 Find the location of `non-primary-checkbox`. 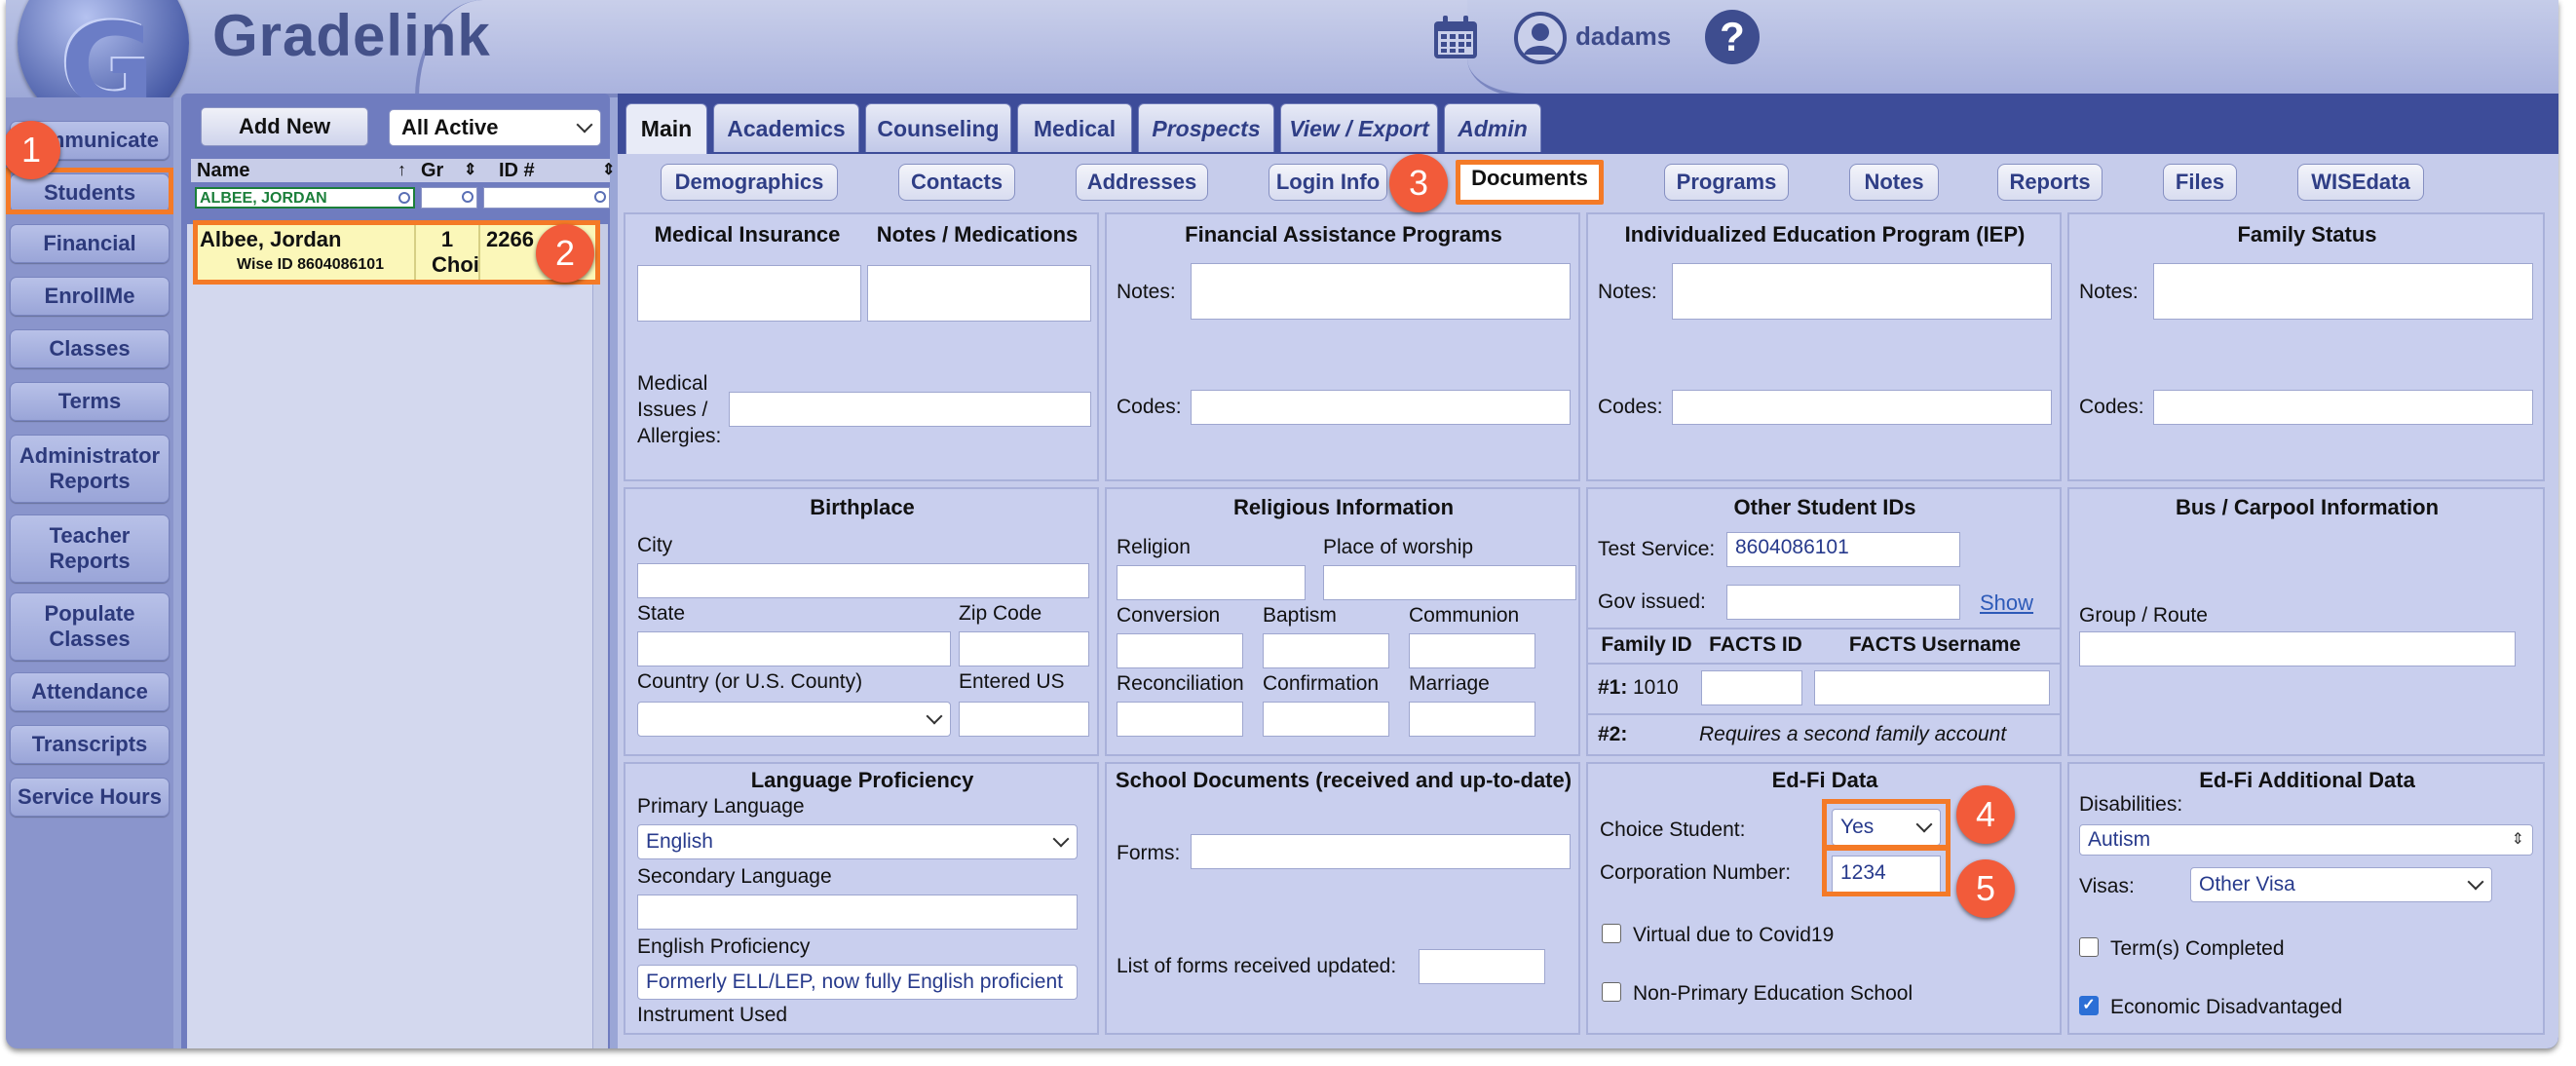

non-primary-checkbox is located at coordinates (1611, 992).